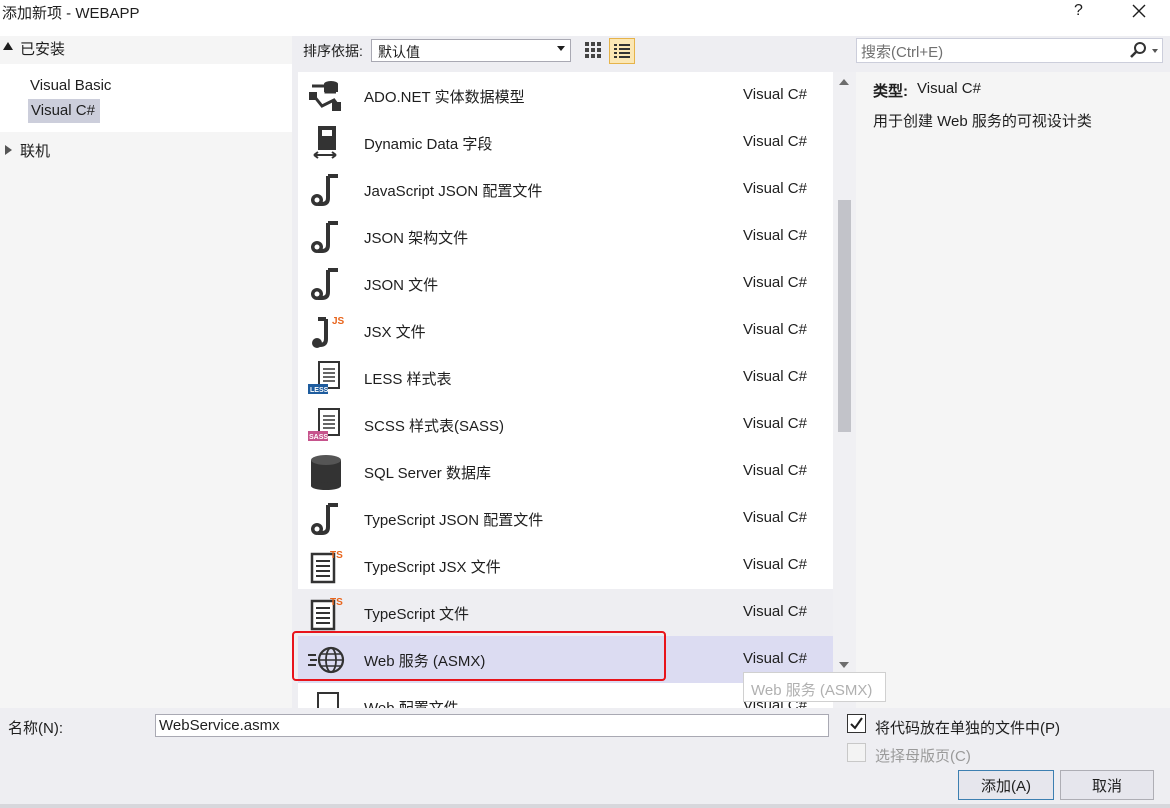 This screenshot has height=808, width=1170. I want to click on template-item: JSON 文件 Visual C#, so click(565, 283).